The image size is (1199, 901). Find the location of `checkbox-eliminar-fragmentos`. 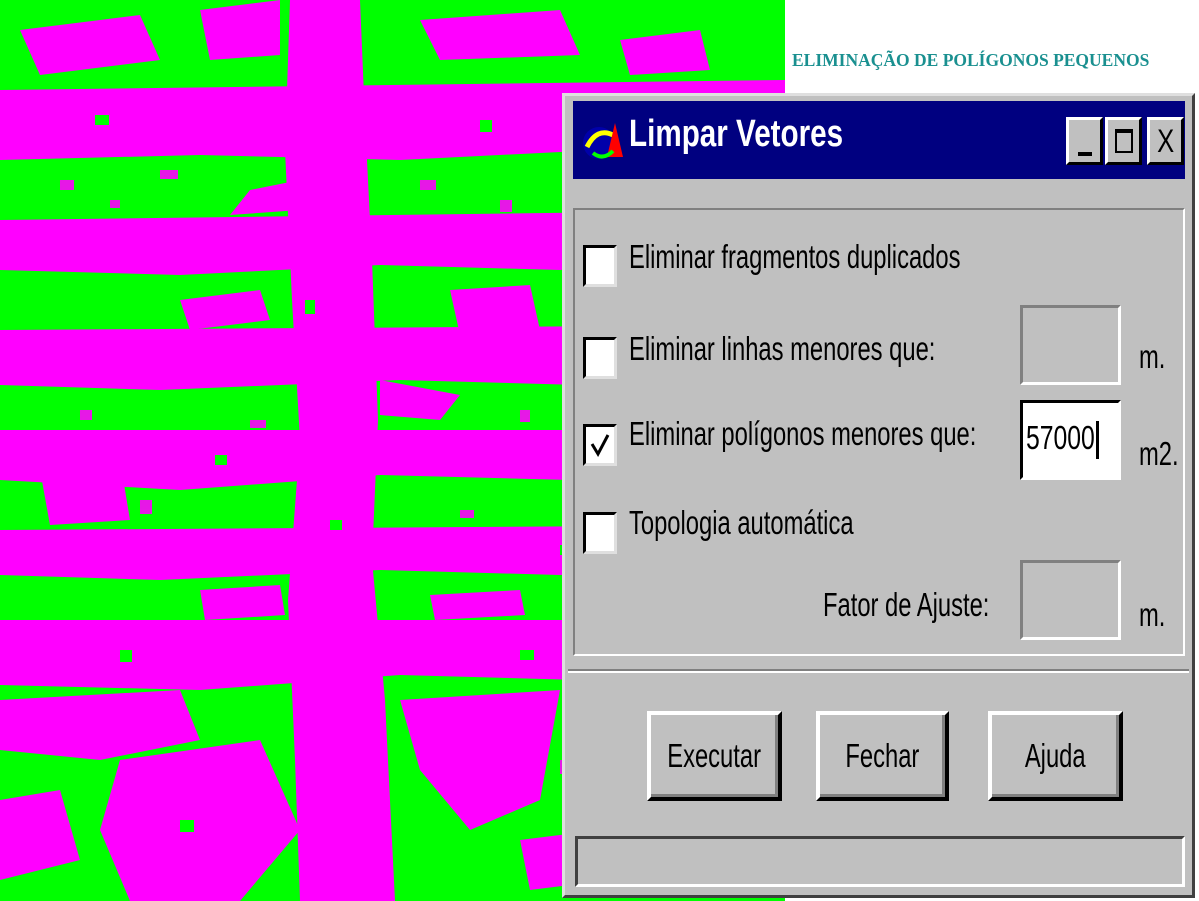

checkbox-eliminar-fragmentos is located at coordinates (600, 266).